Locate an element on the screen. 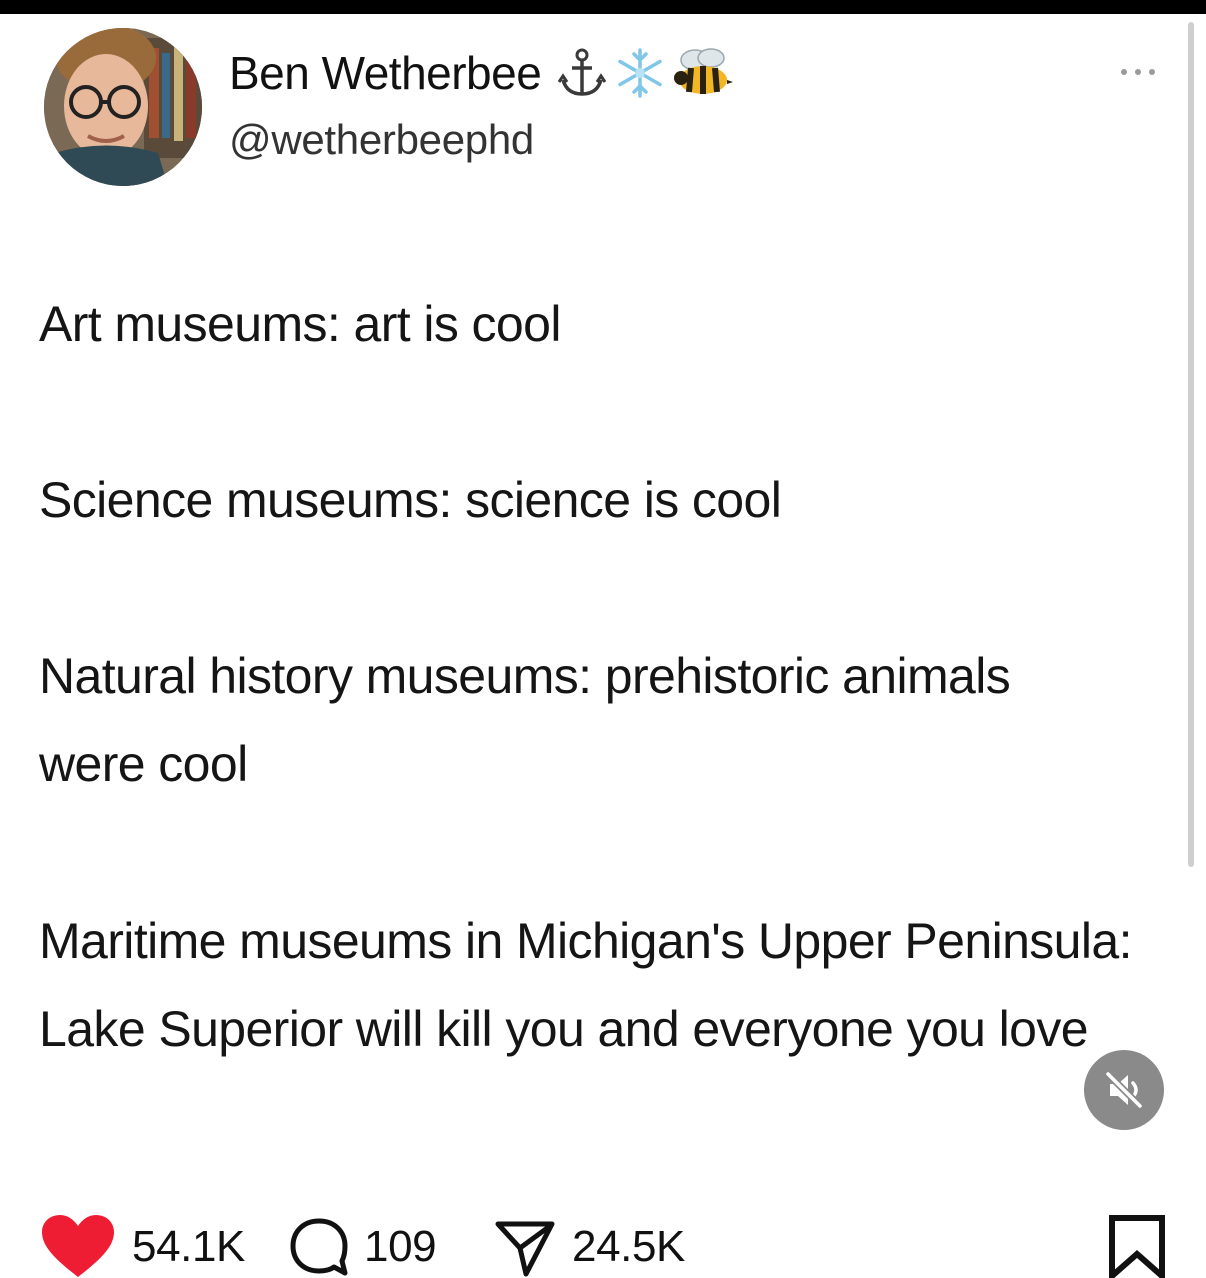  top-bar is located at coordinates (603, 7).